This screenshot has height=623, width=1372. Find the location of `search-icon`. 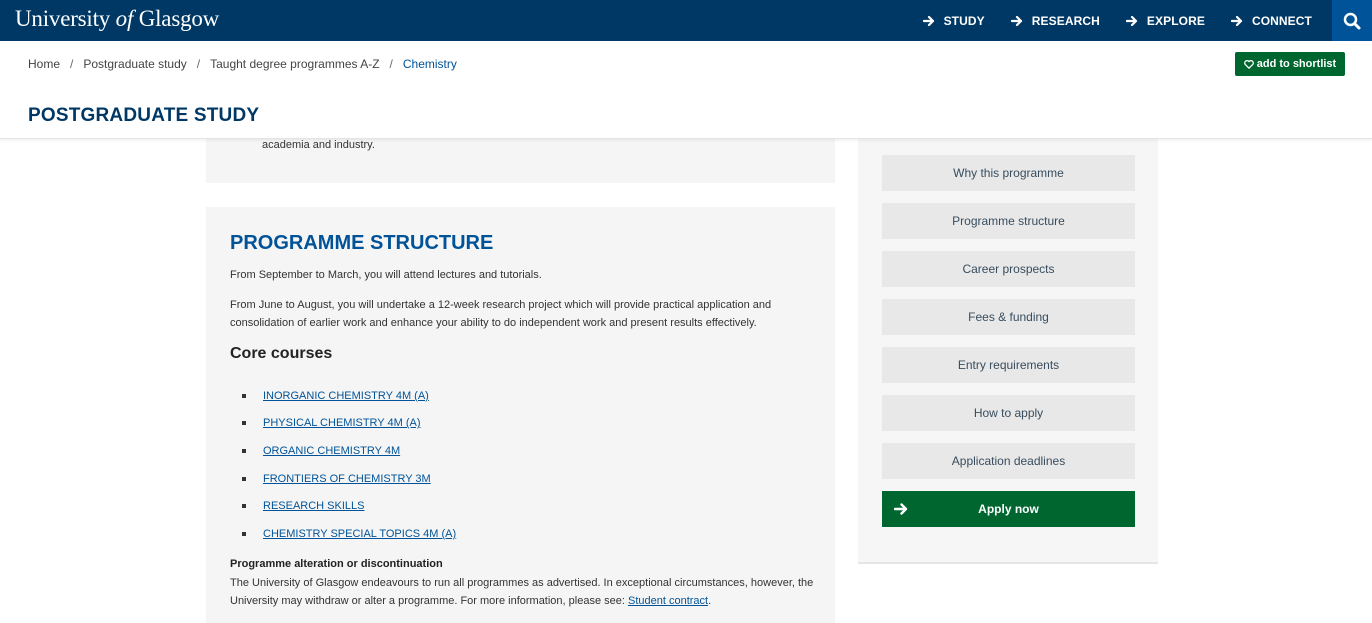

search-icon is located at coordinates (1352, 20).